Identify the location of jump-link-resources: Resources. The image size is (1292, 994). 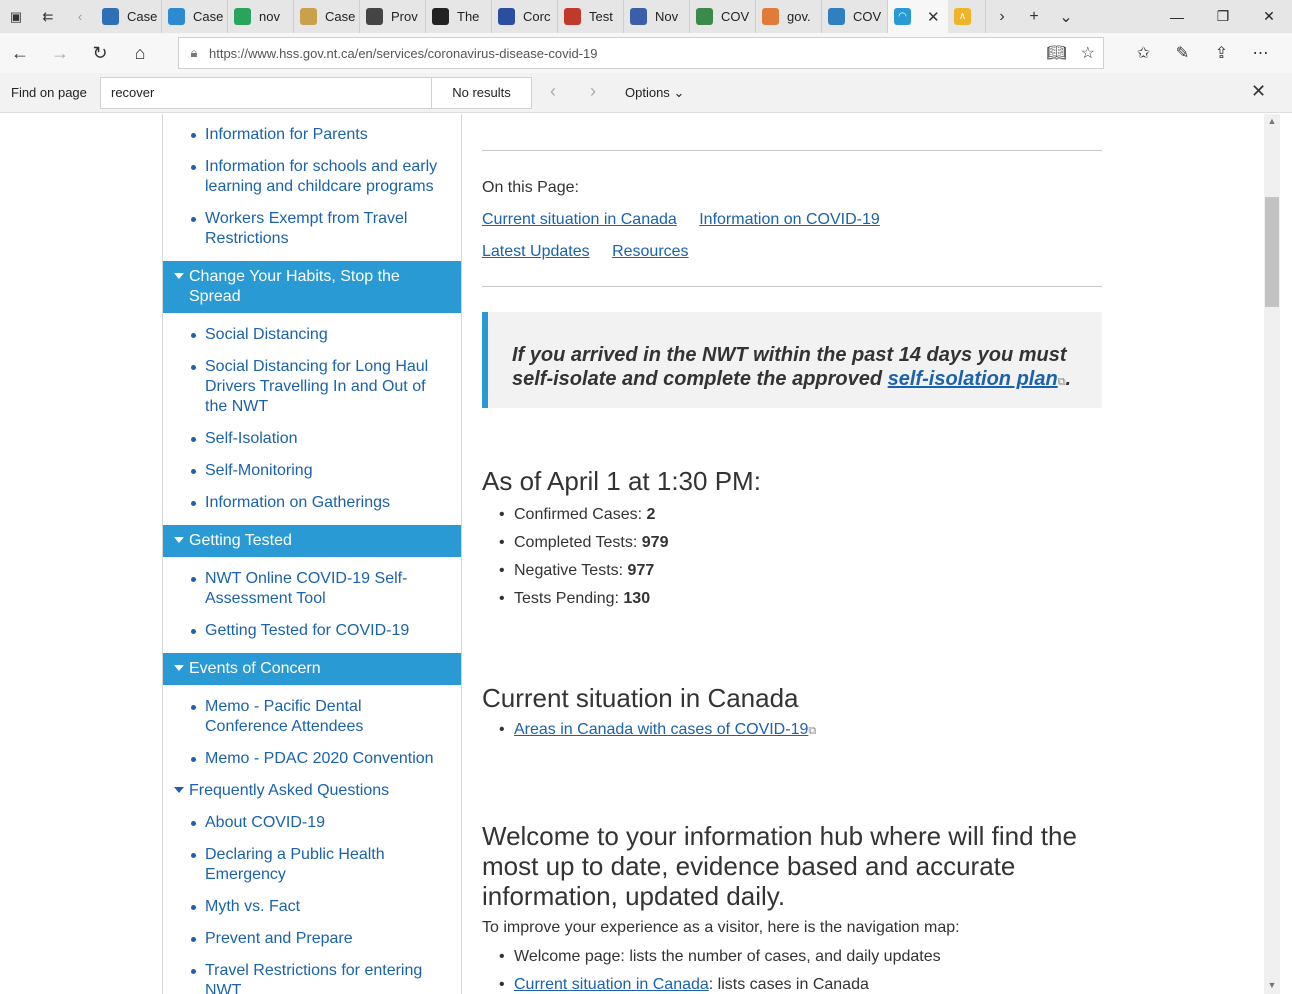
(650, 251).